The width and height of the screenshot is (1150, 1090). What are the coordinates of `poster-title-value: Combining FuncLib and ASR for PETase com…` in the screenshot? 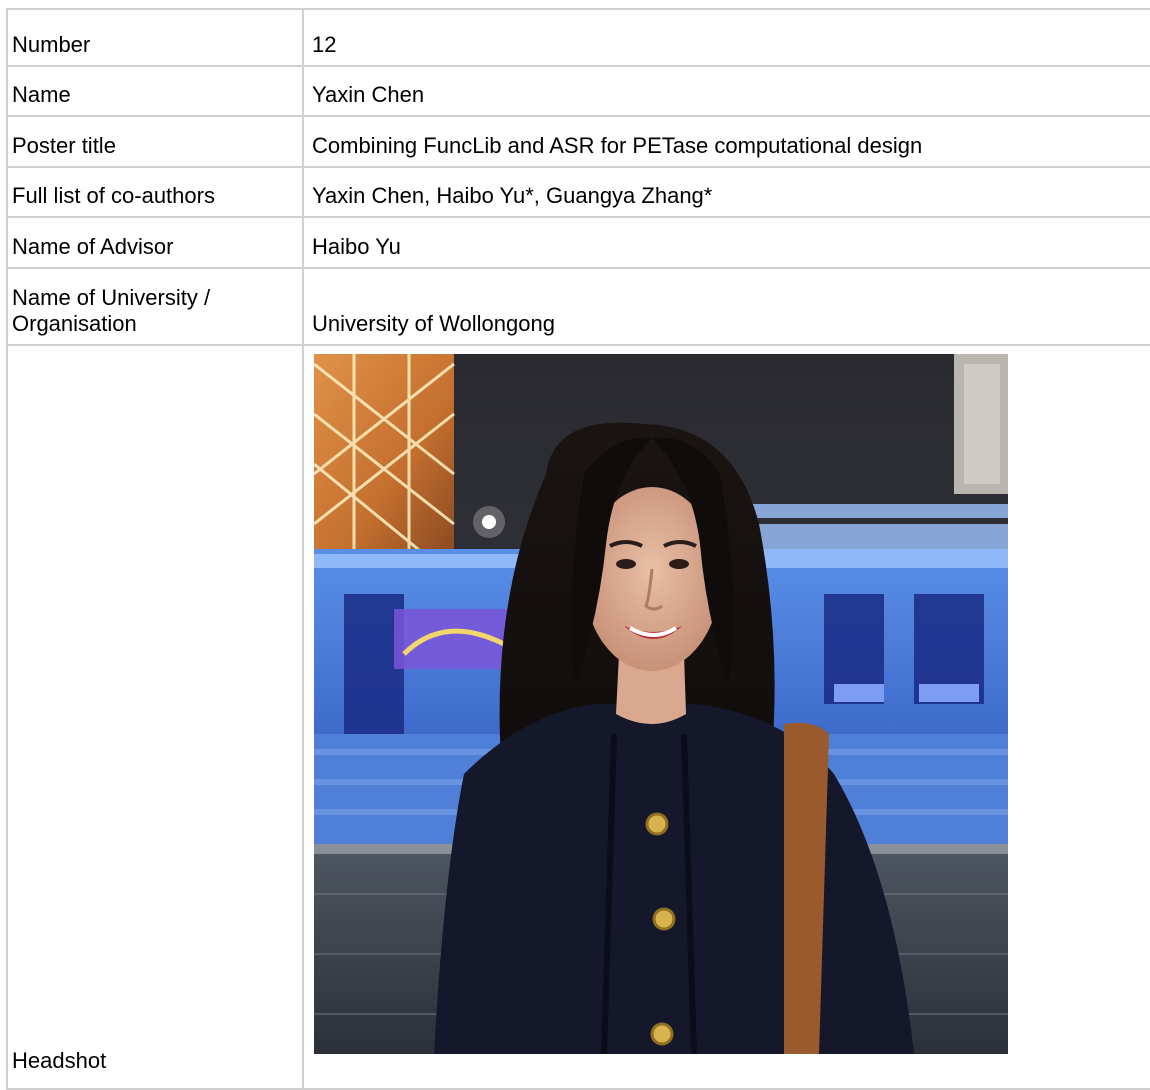 It's located at (726, 141).